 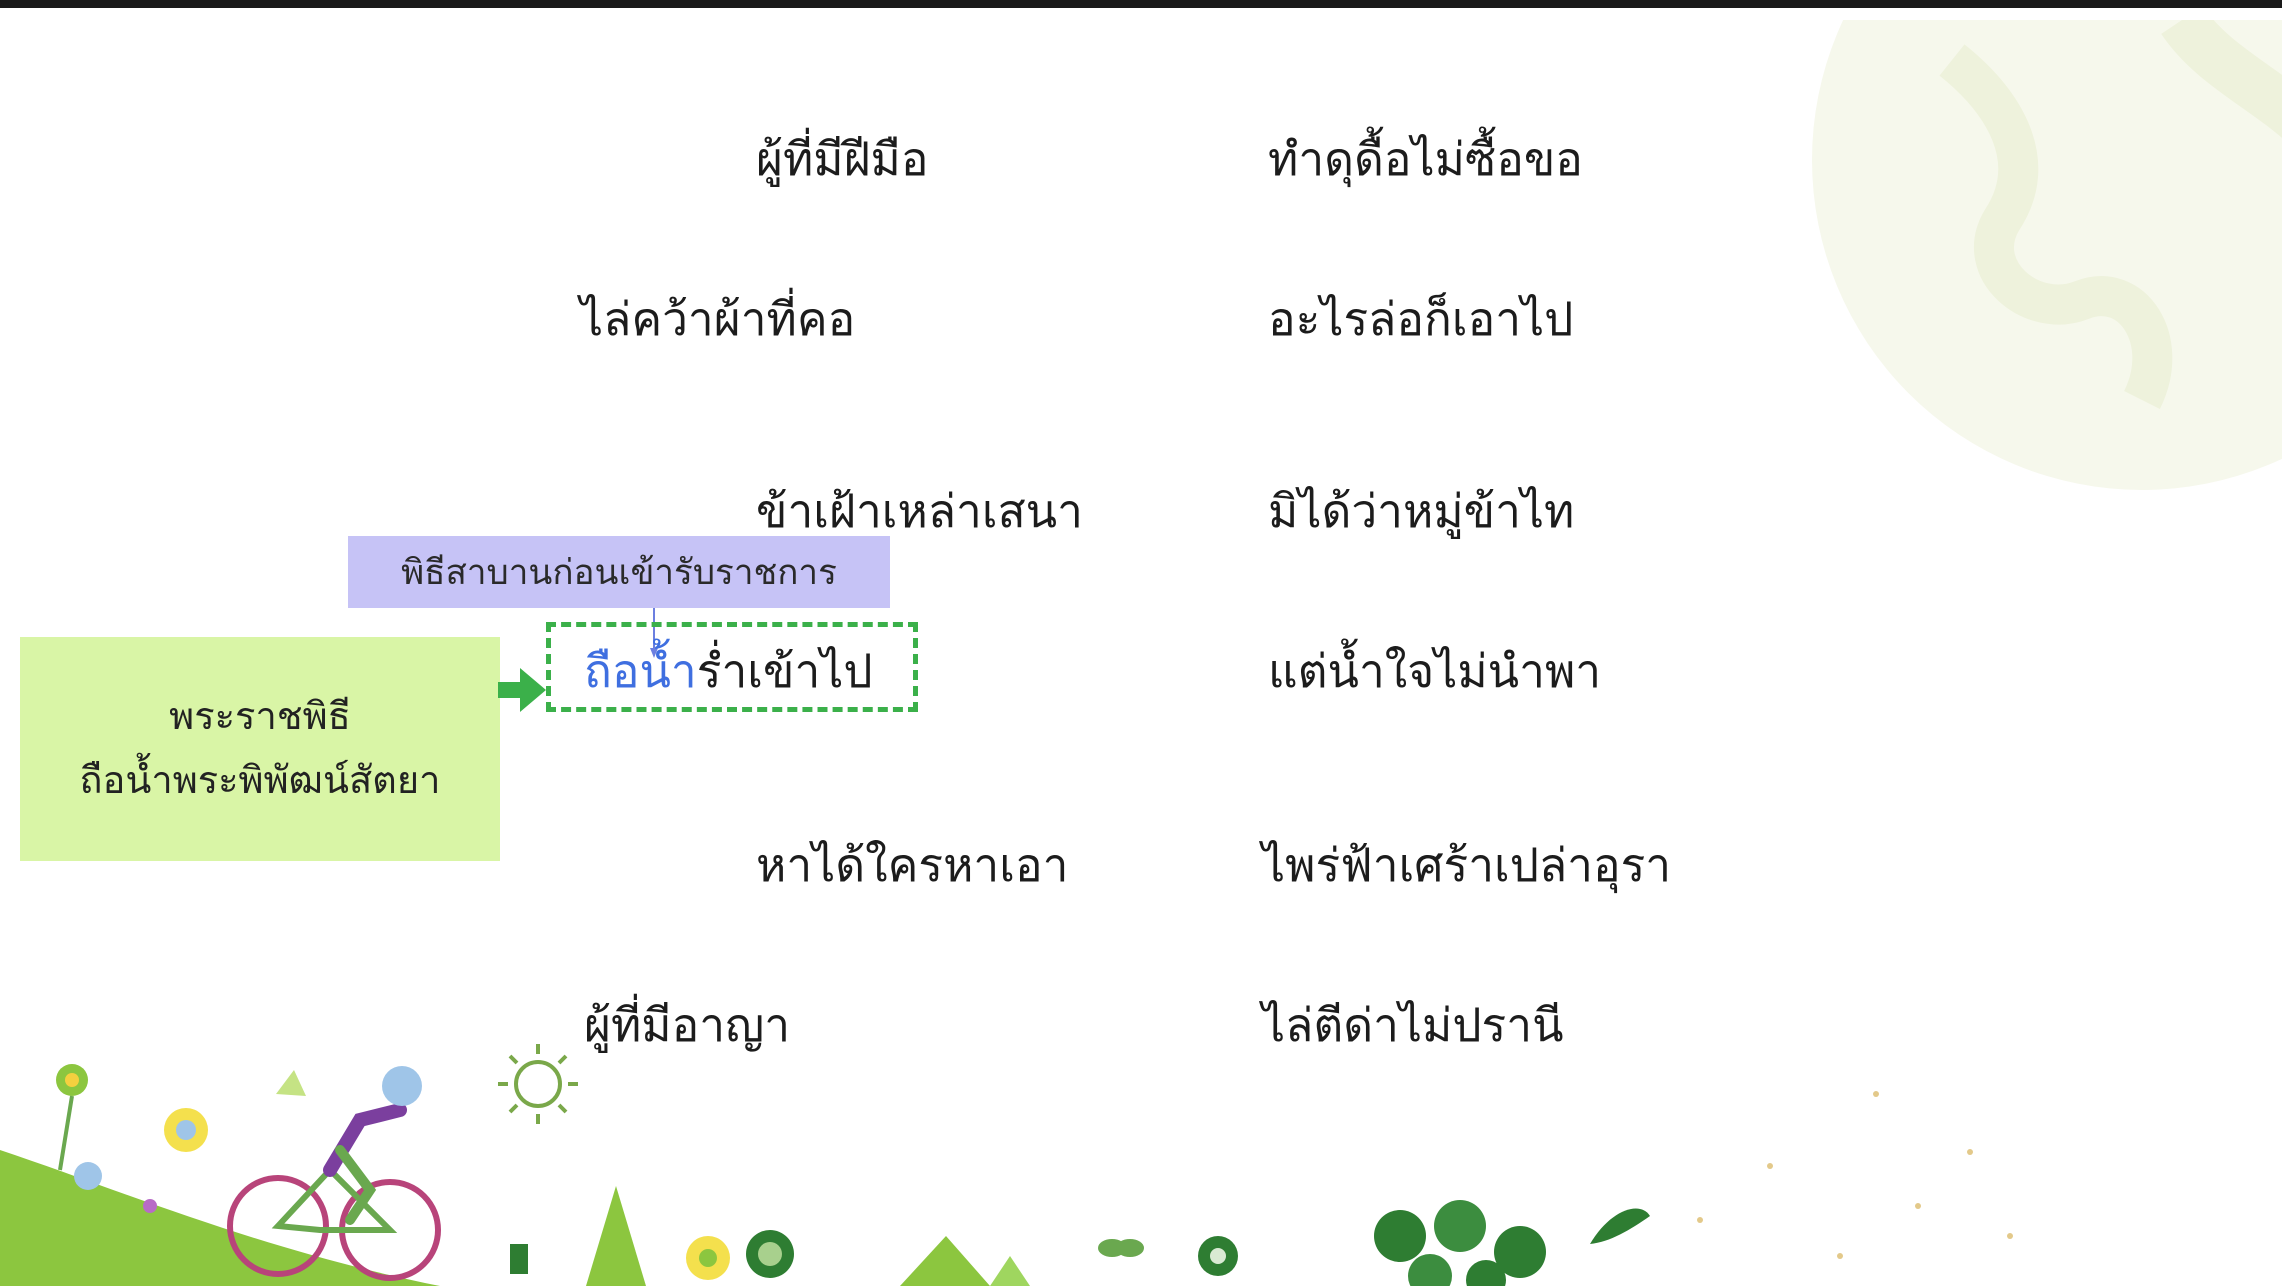 What do you see at coordinates (1141, 4) in the screenshot?
I see `top-bar` at bounding box center [1141, 4].